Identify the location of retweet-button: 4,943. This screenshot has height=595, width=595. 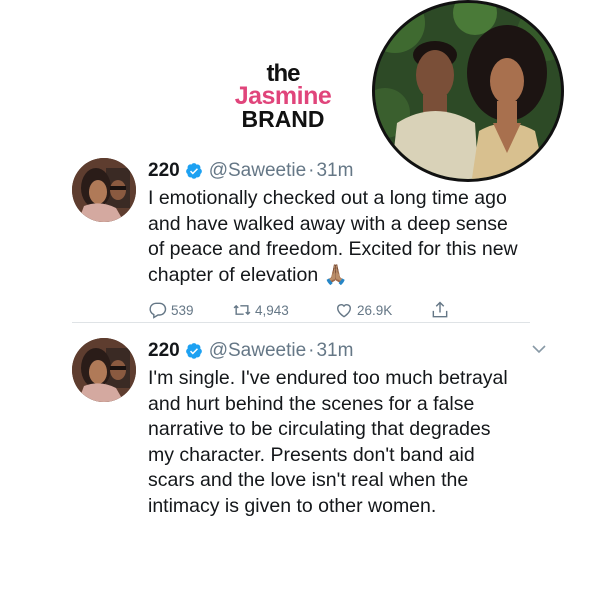
(283, 310).